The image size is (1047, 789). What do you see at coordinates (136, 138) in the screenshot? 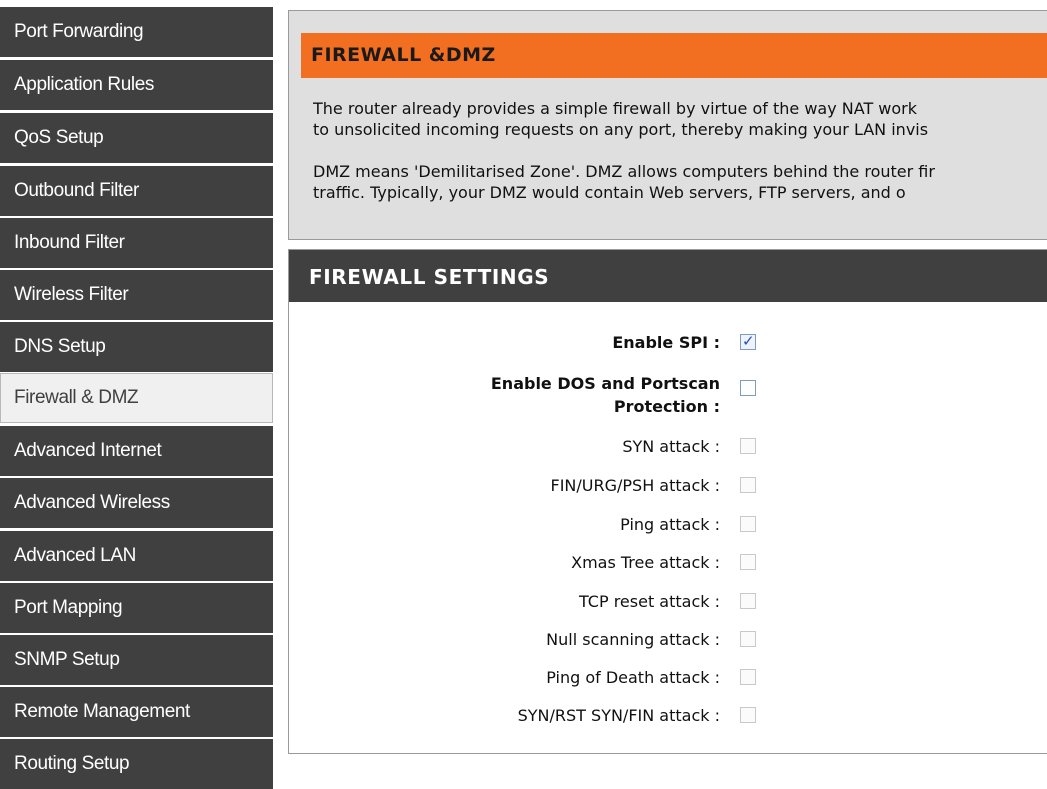
I see `sidebar-item-qos-setup: QoS Setup` at bounding box center [136, 138].